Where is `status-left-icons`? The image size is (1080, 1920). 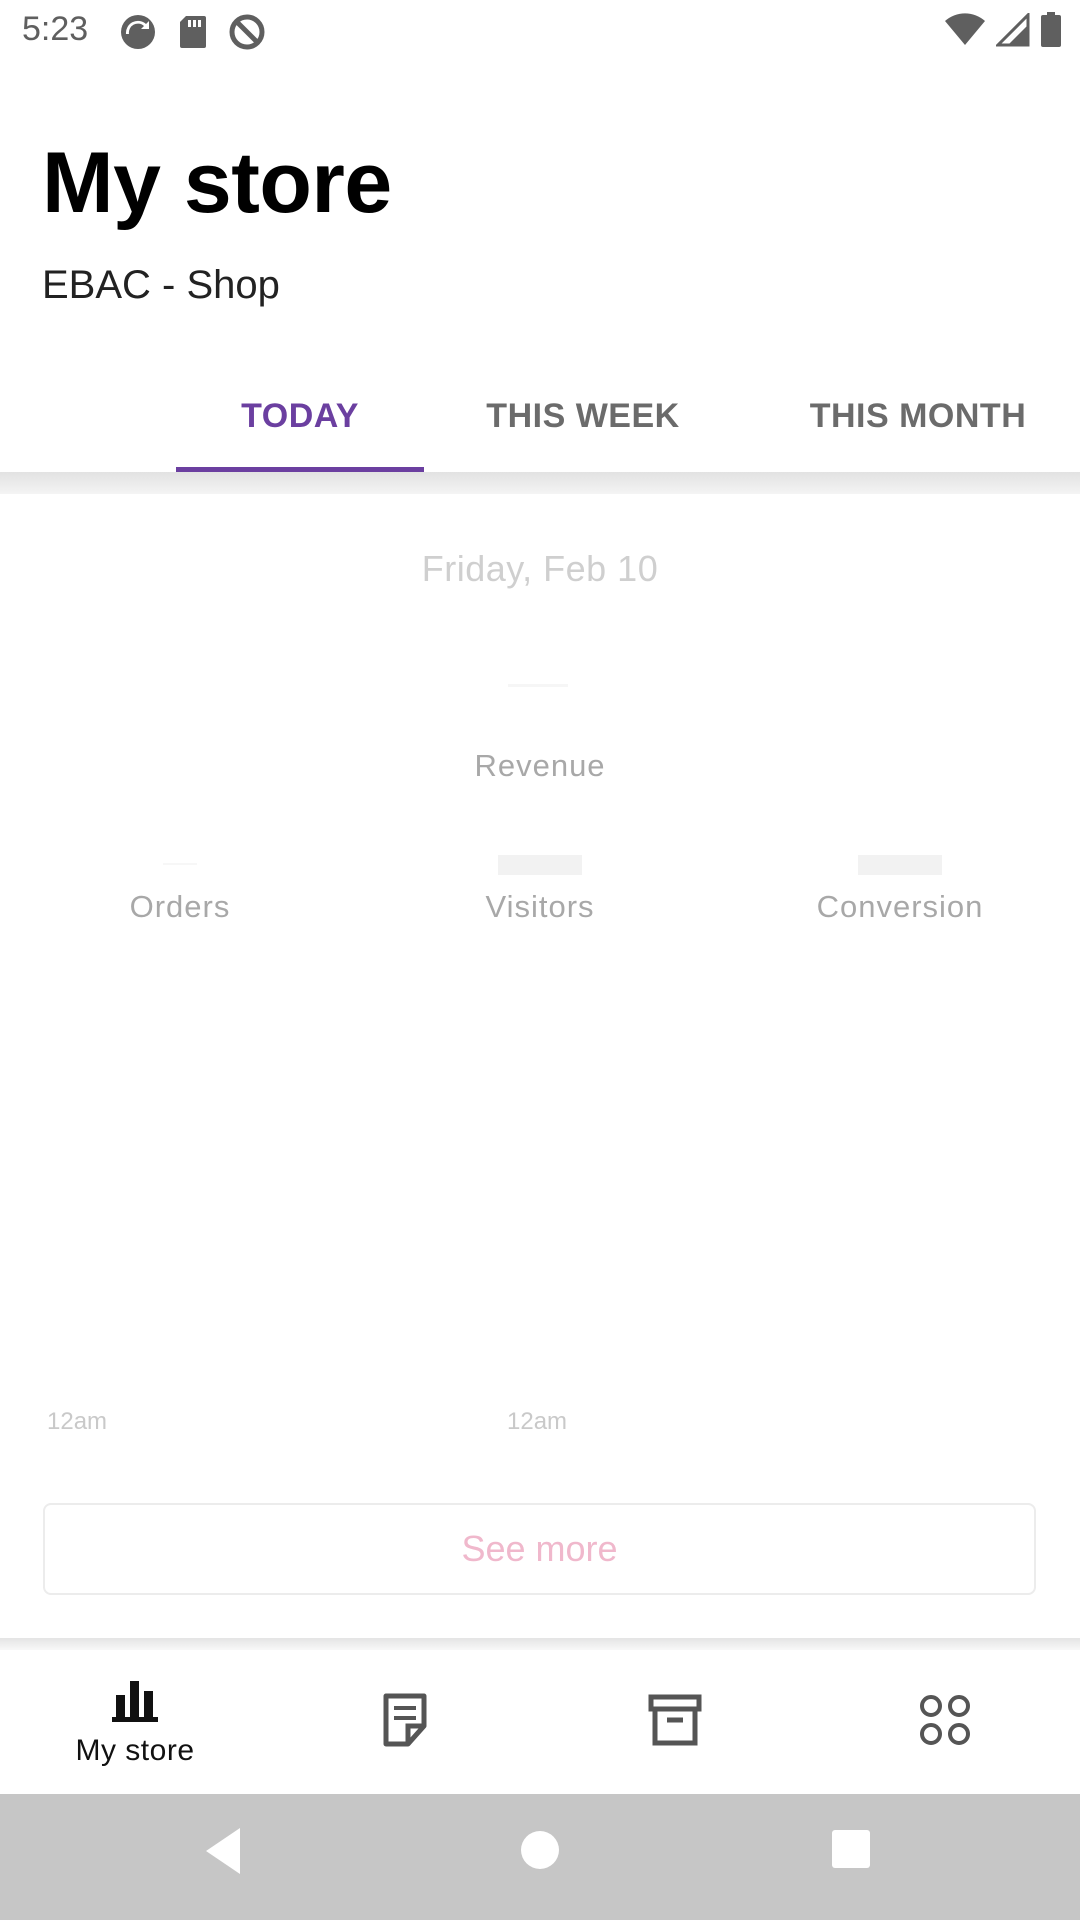 status-left-icons is located at coordinates (192, 32).